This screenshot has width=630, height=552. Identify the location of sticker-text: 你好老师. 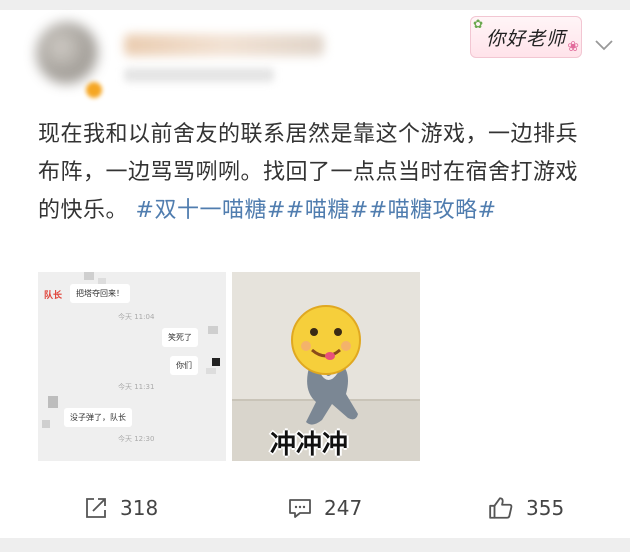
(525, 38).